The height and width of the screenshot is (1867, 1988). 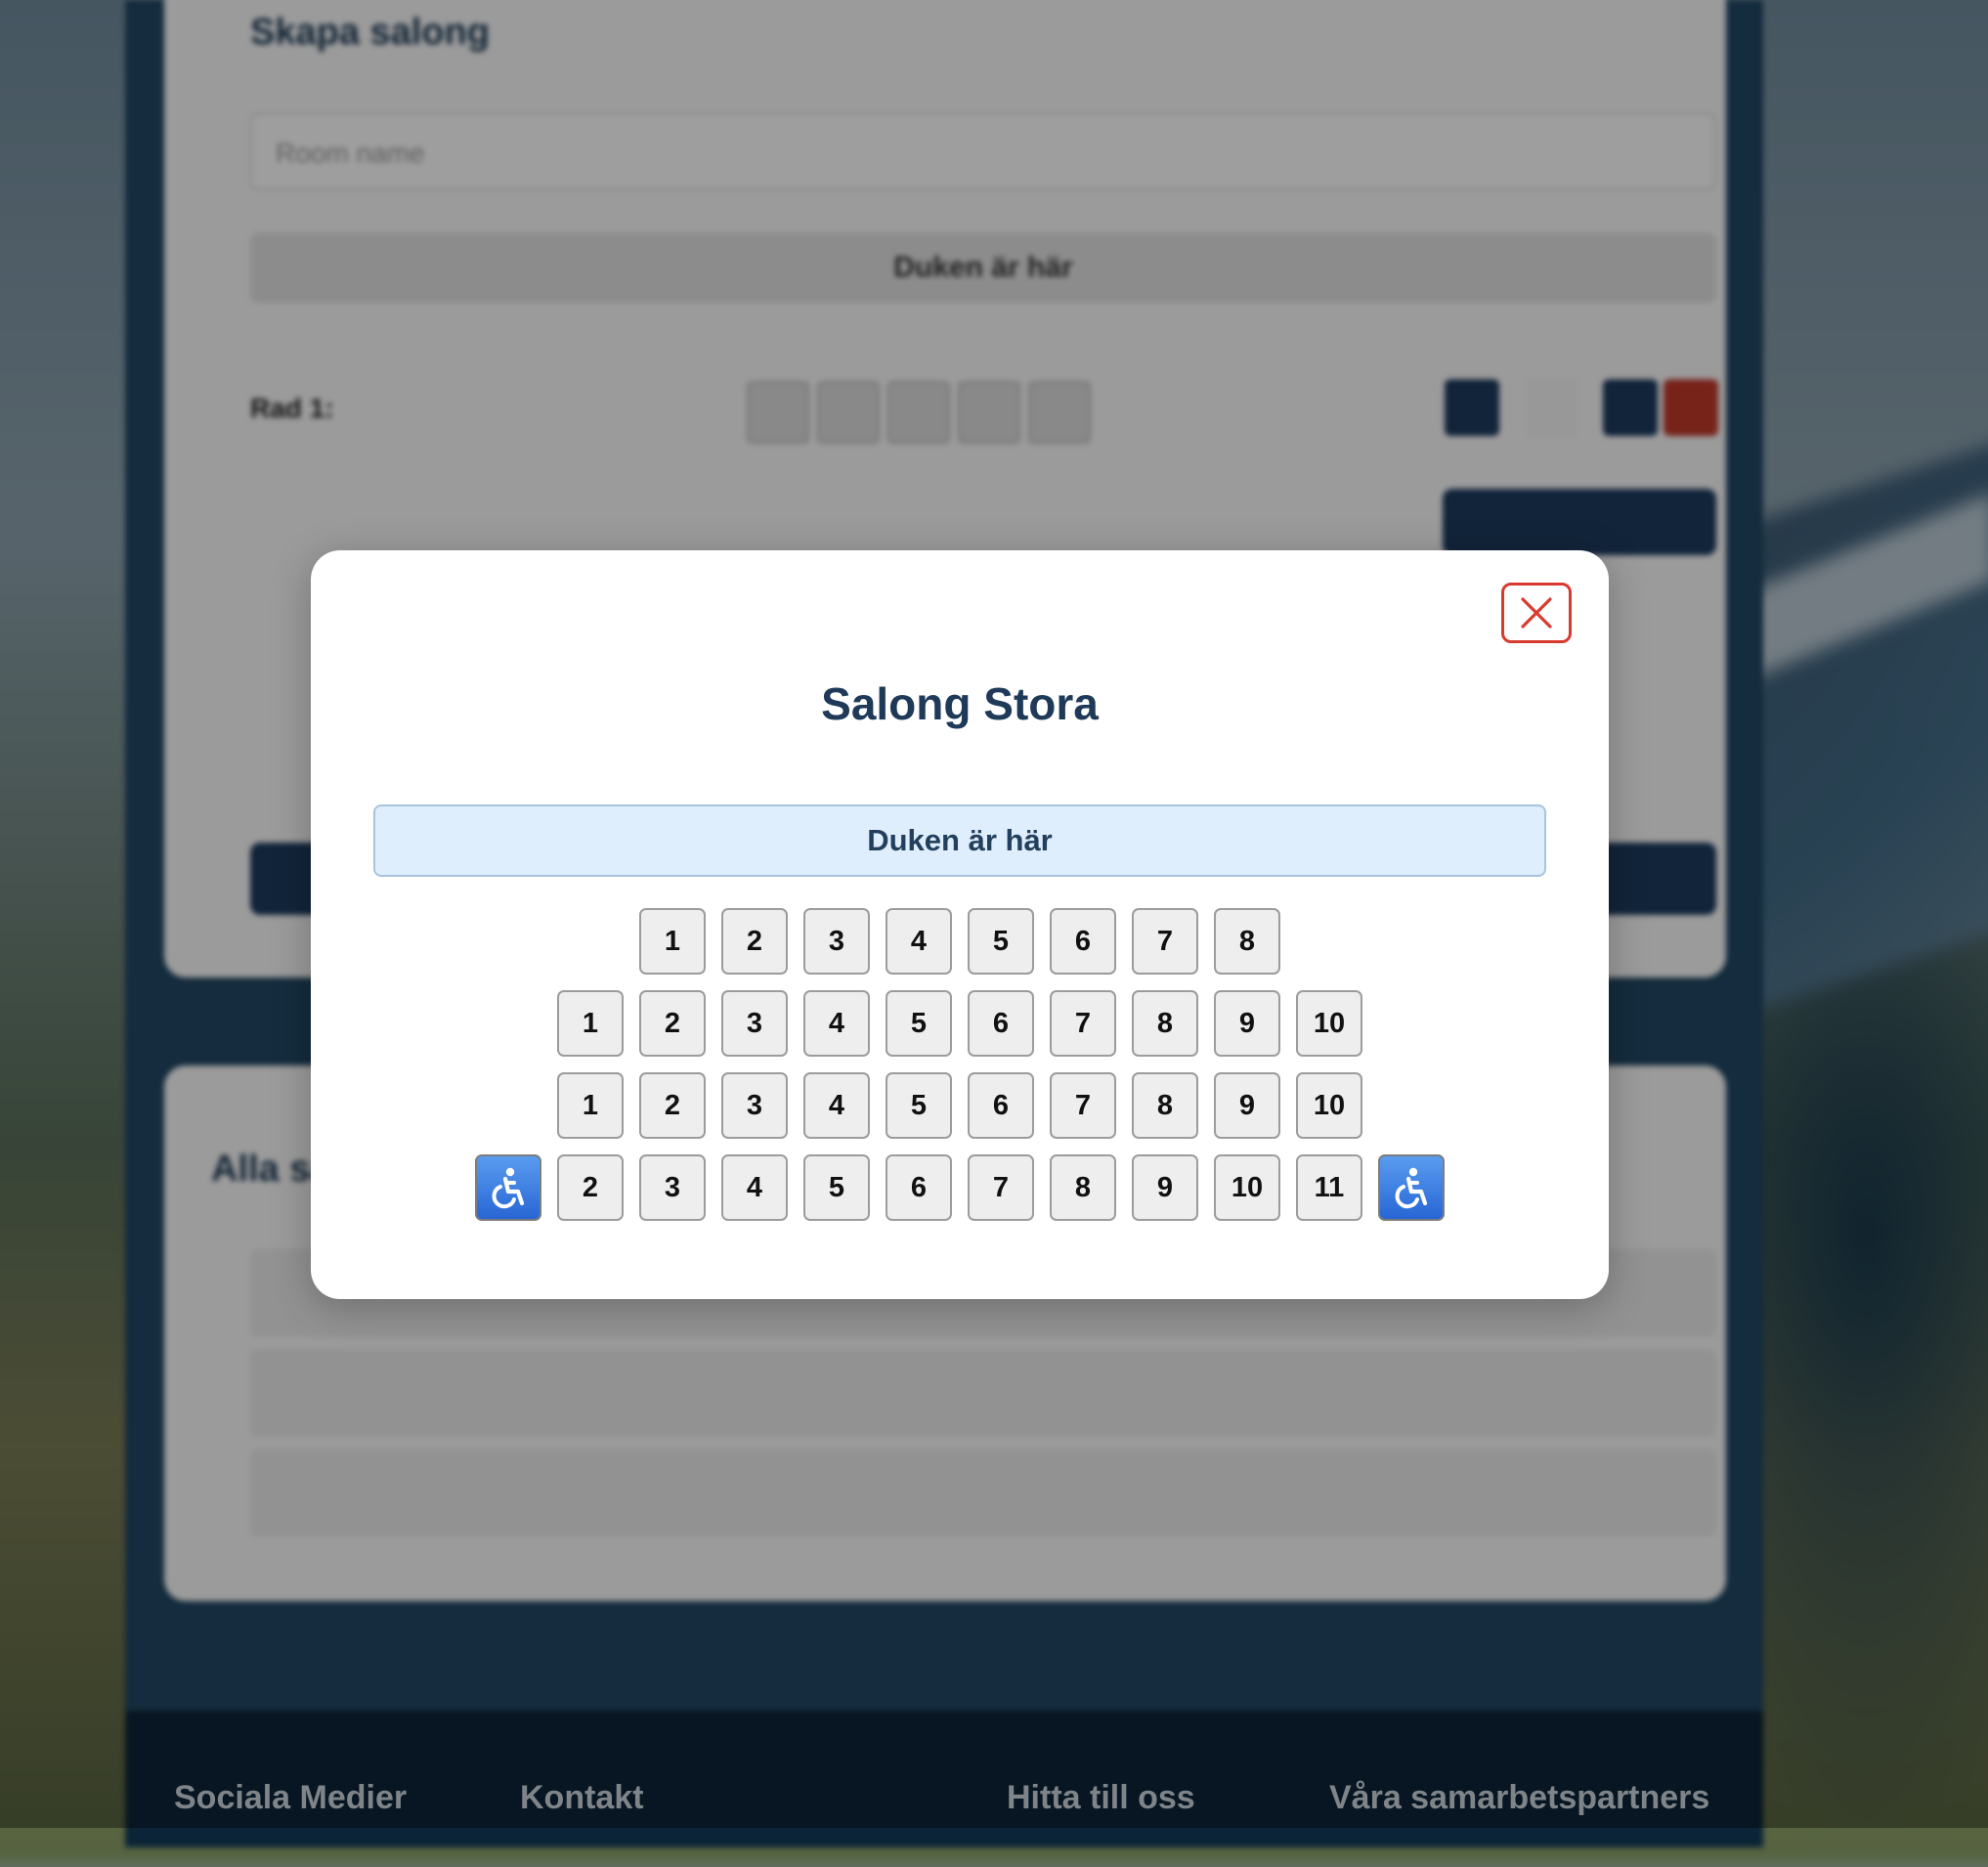 What do you see at coordinates (960, 941) in the screenshot?
I see `seat-row-1: 12345678` at bounding box center [960, 941].